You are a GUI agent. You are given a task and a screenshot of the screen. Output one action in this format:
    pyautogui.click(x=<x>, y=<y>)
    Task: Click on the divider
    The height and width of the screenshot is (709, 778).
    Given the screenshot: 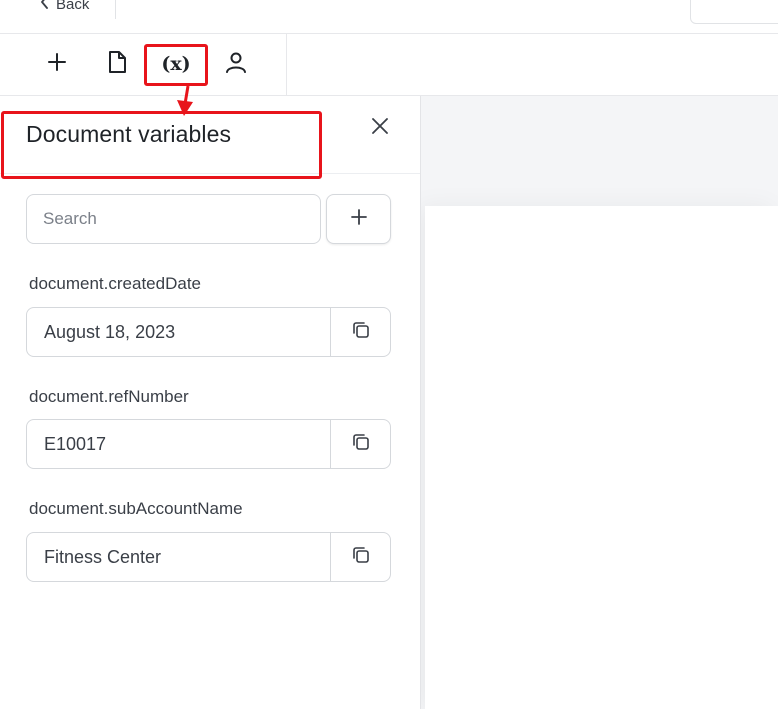 What is the action you would take?
    pyautogui.click(x=115, y=9)
    